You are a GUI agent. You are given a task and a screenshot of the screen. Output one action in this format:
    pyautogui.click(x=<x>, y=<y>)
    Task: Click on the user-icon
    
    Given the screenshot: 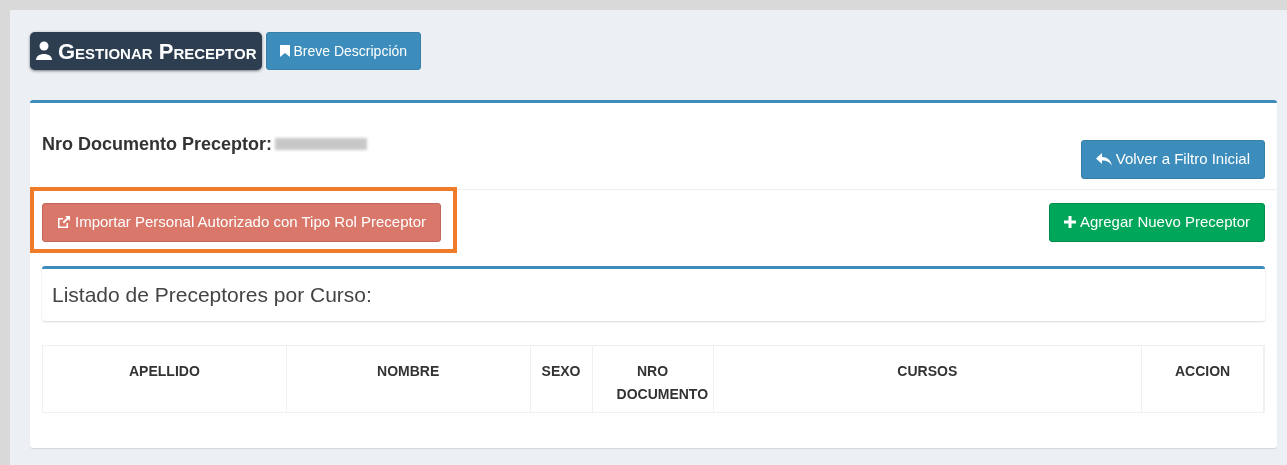 What is the action you would take?
    pyautogui.click(x=44, y=51)
    